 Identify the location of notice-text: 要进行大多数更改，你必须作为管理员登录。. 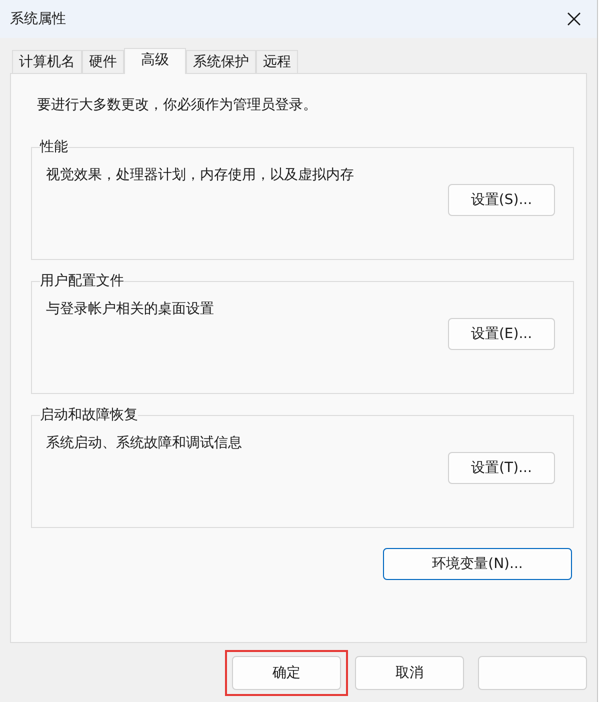
(177, 105).